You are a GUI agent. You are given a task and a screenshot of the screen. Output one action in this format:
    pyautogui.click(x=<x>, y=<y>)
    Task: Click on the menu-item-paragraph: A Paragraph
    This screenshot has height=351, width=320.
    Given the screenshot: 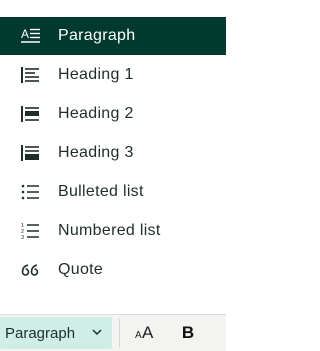 What is the action you would take?
    pyautogui.click(x=113, y=36)
    